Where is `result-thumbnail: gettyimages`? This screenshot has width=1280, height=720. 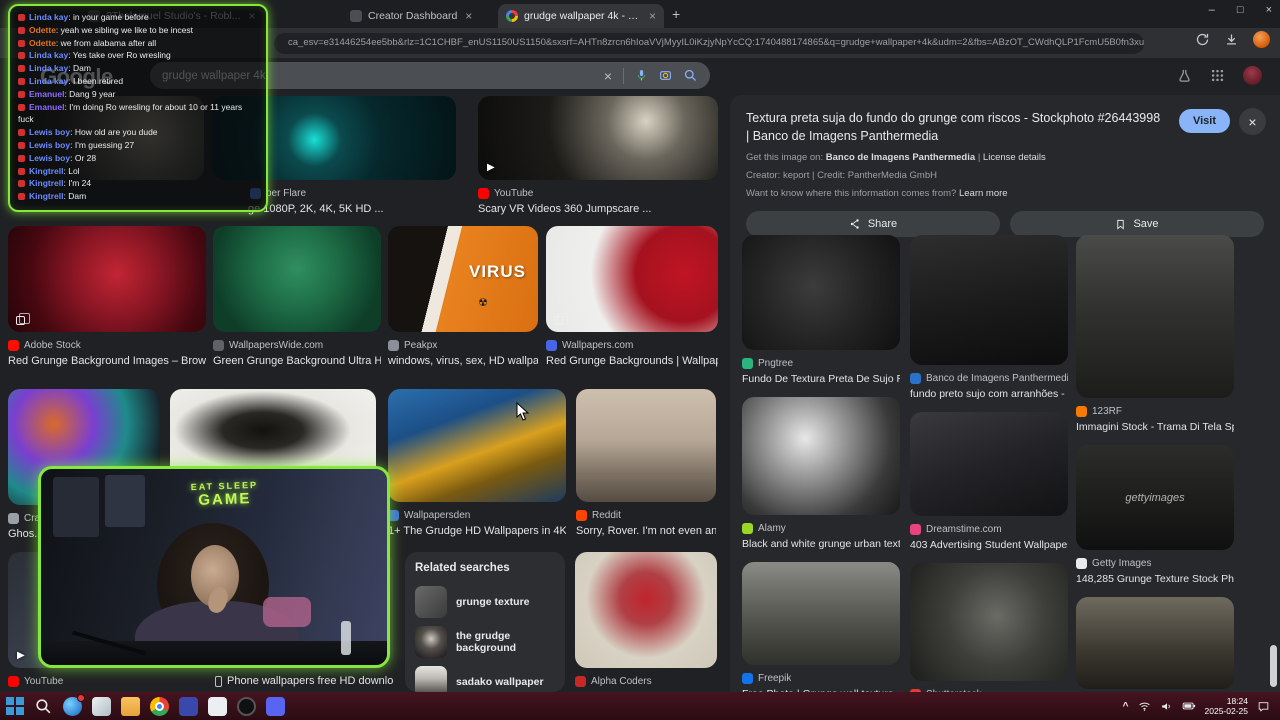
result-thumbnail: gettyimages is located at coordinates (1155, 497).